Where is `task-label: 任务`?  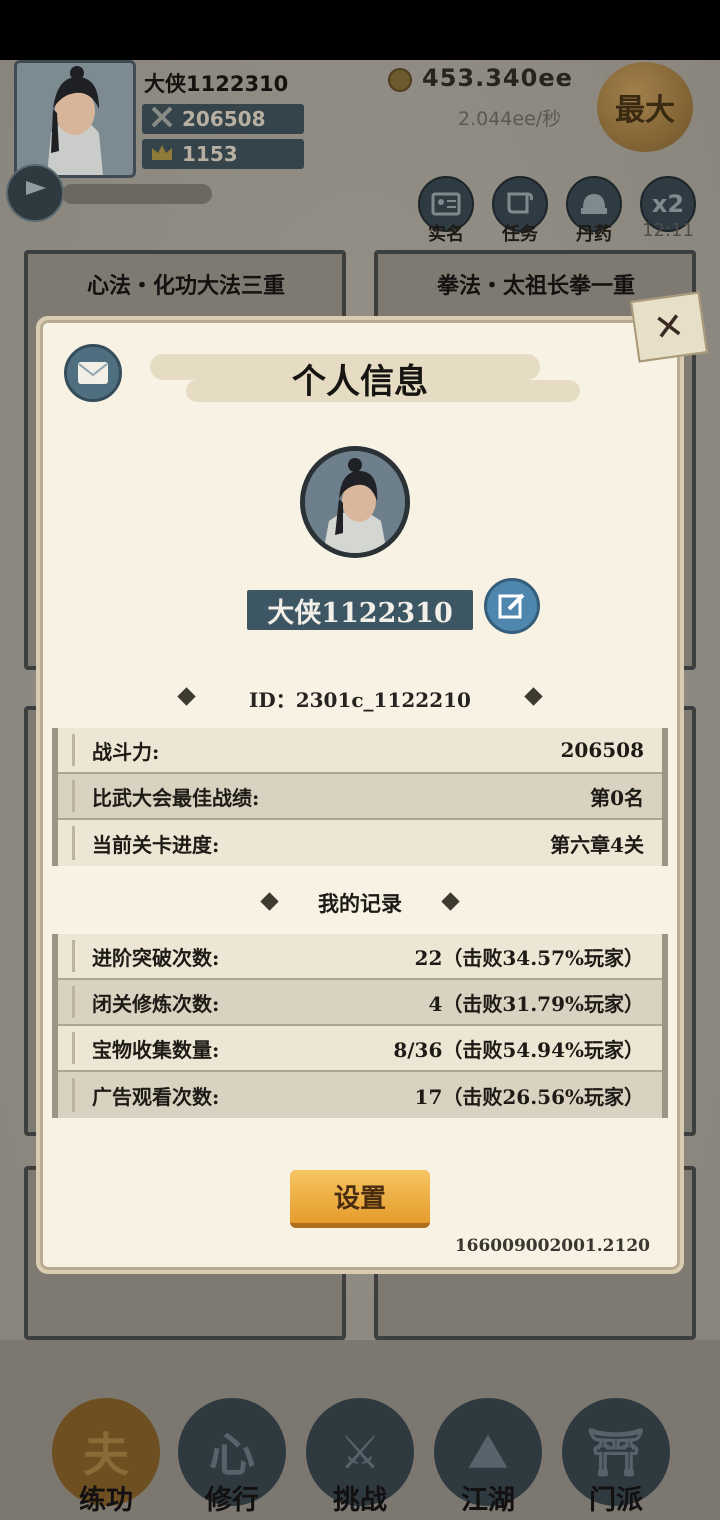
task-label: 任务 is located at coordinates (520, 234).